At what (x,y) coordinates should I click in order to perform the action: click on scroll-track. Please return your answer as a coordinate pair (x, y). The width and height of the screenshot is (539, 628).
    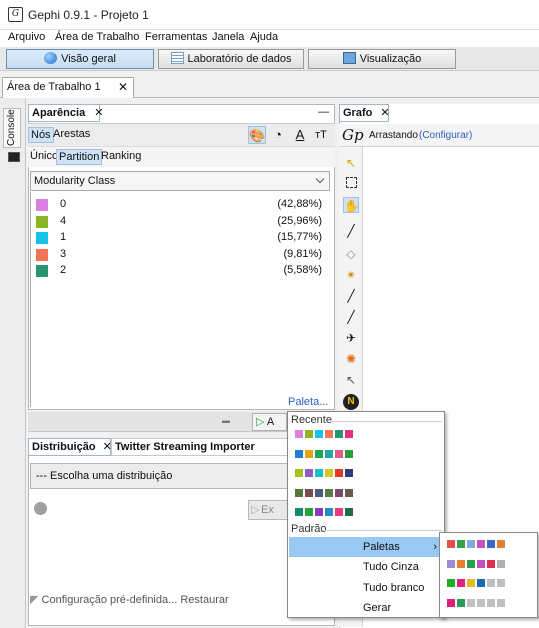
    Looking at the image, I should click on (30, 299).